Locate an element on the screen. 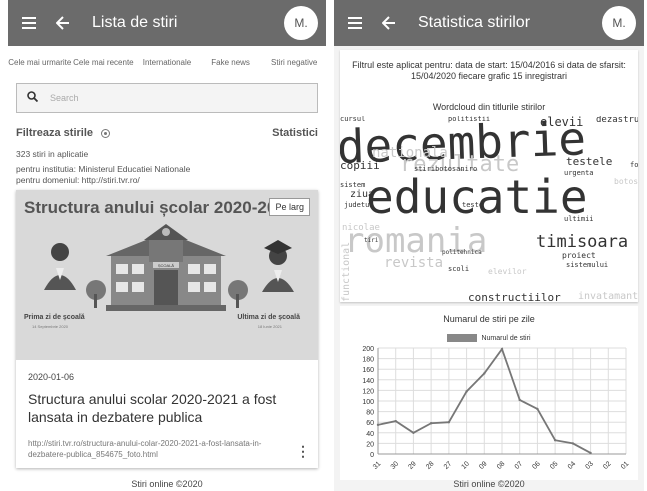 The height and width of the screenshot is (491, 647). x-tick-label: 28 is located at coordinates (430, 465).